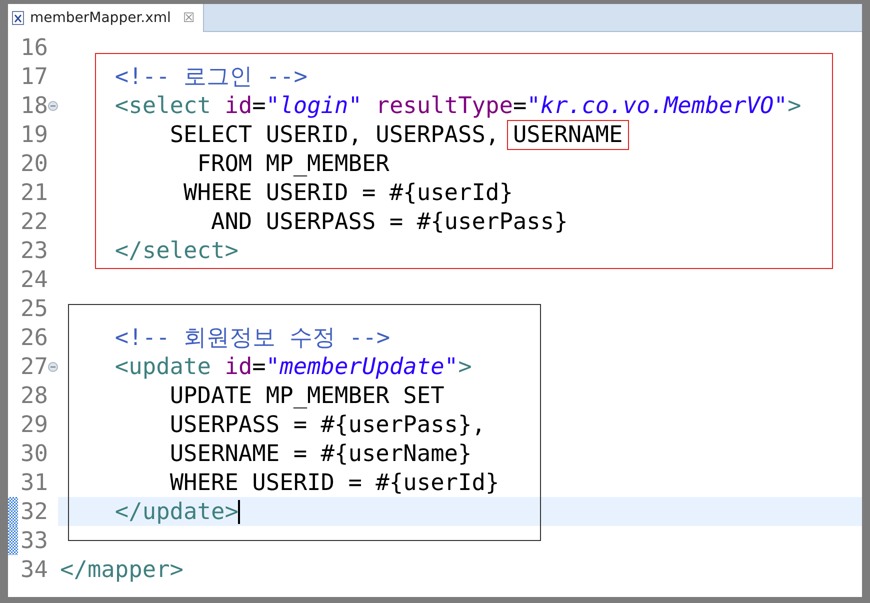 The image size is (870, 603). What do you see at coordinates (34, 135) in the screenshot?
I see `line-number: 19` at bounding box center [34, 135].